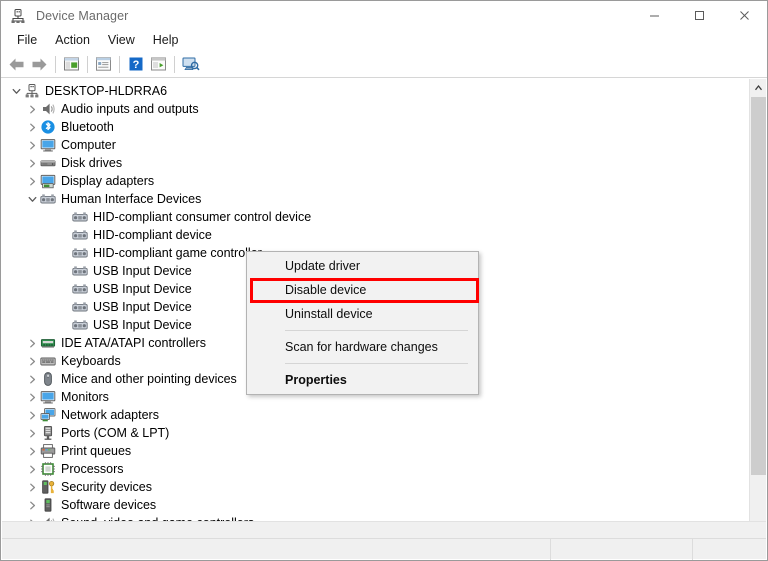 The height and width of the screenshot is (561, 768). I want to click on menu-bar: File Action View Help, so click(384, 40).